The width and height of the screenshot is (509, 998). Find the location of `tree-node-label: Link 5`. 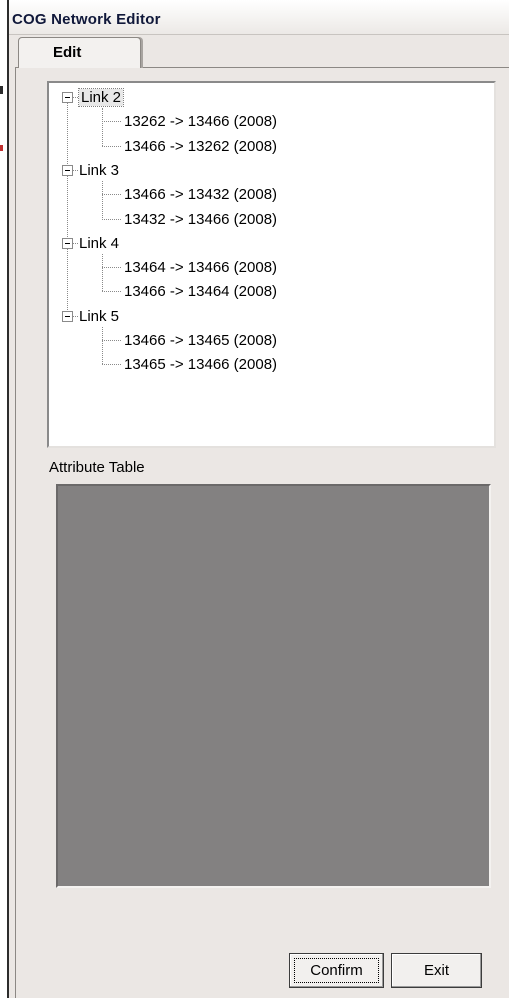

tree-node-label: Link 5 is located at coordinates (99, 316).